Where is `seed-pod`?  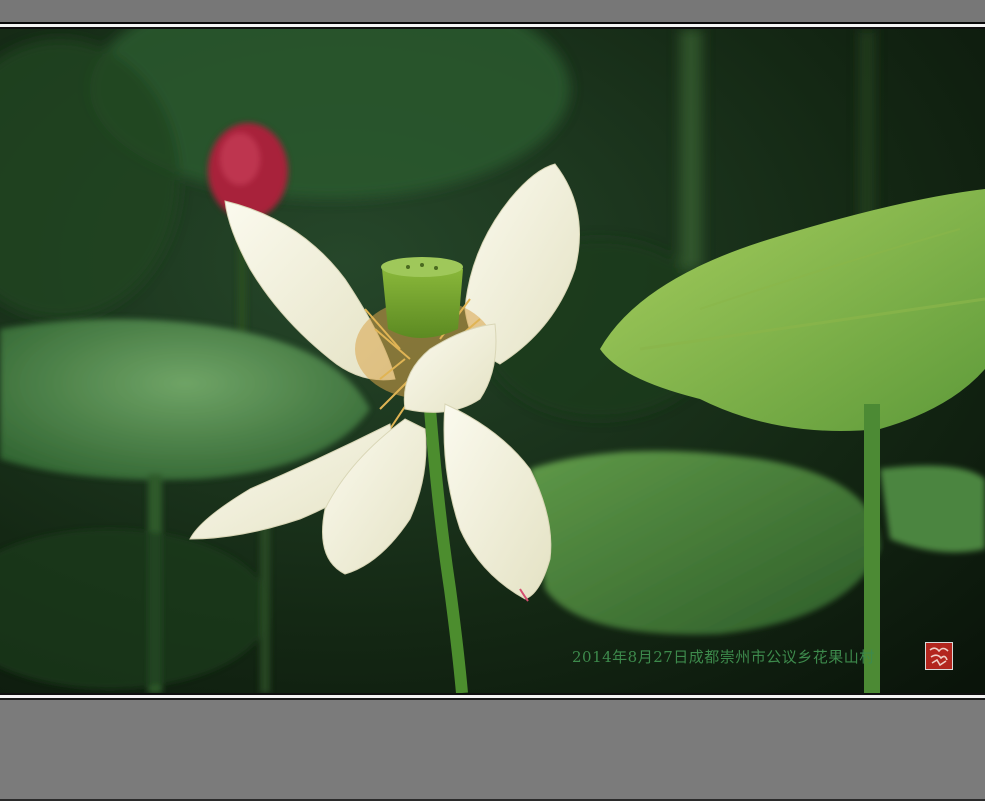
seed-pod is located at coordinates (422, 297).